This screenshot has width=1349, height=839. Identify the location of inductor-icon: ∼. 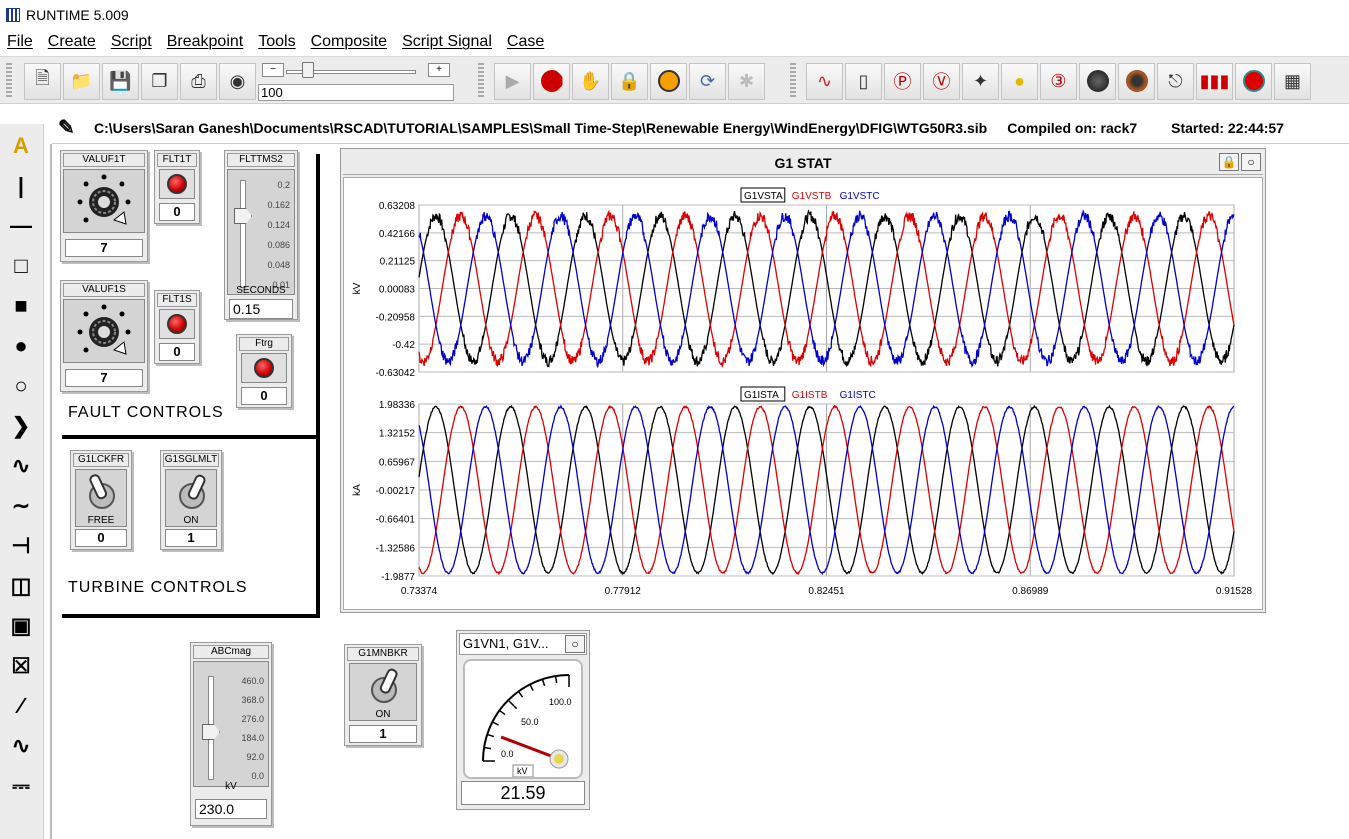
(21, 506).